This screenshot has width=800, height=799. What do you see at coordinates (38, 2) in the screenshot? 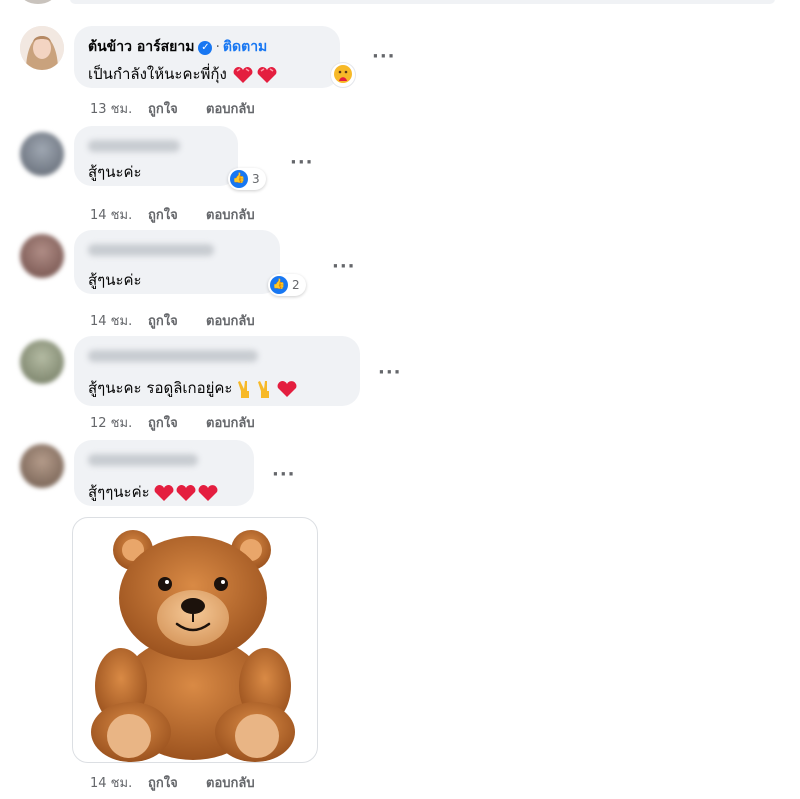
I see `previous-avatar` at bounding box center [38, 2].